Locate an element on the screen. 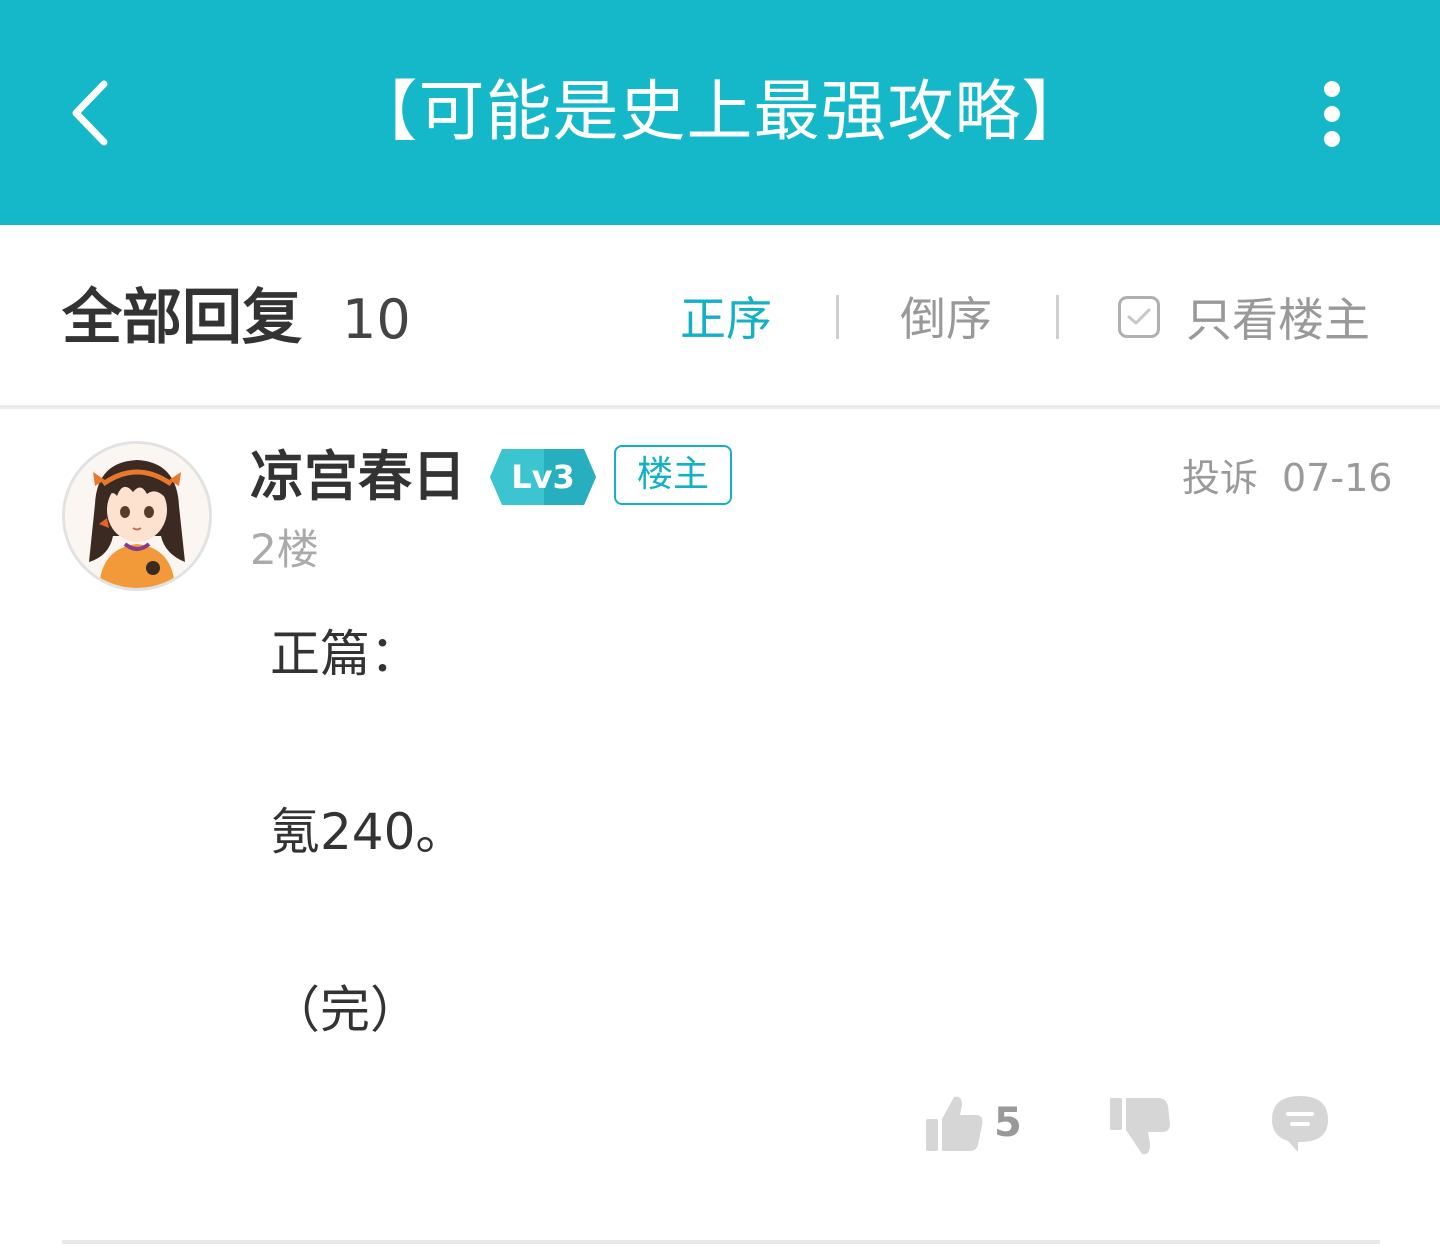  replies-toolbar: 全部回复 10 正序 倒序 只看楼主 is located at coordinates (720, 315).